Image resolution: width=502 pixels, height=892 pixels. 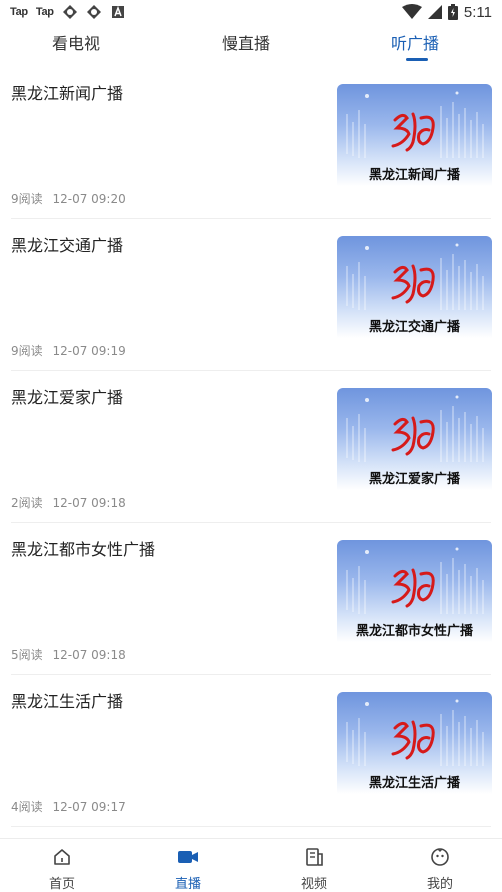 I want to click on nav-mine-label: 我的, so click(x=439, y=884).